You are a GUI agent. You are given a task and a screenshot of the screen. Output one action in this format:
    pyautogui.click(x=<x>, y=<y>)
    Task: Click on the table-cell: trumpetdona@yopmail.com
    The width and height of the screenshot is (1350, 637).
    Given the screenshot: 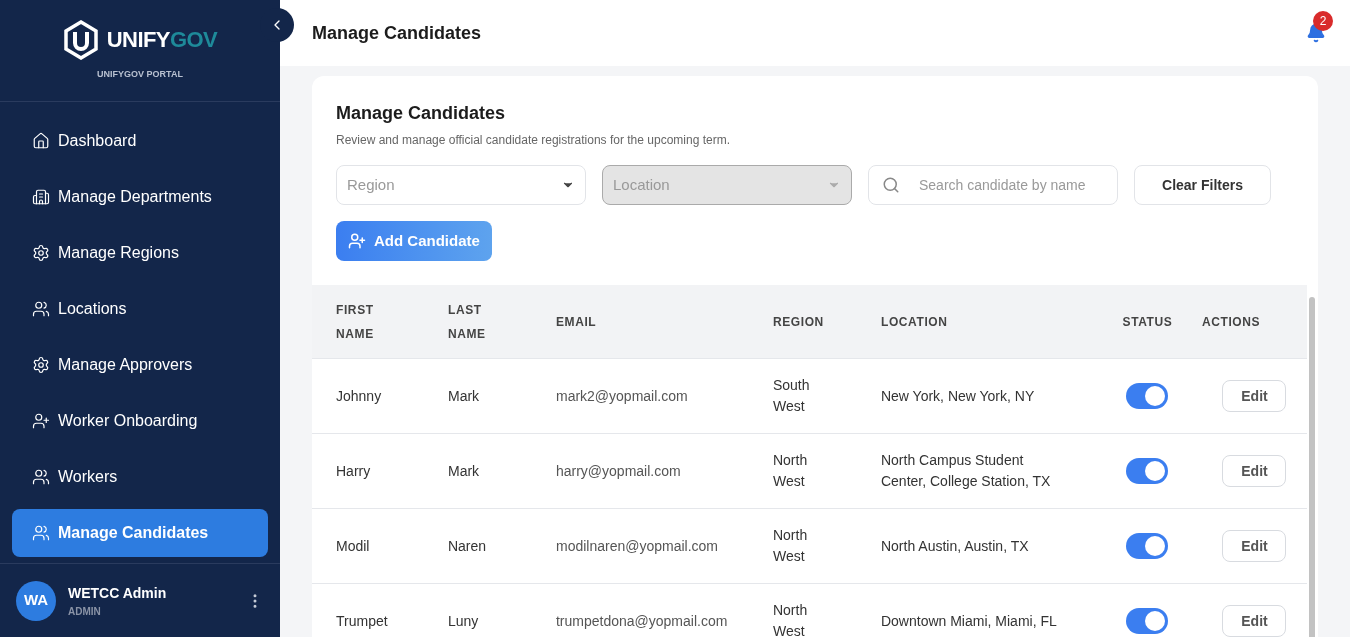 What is the action you would take?
    pyautogui.click(x=641, y=620)
    